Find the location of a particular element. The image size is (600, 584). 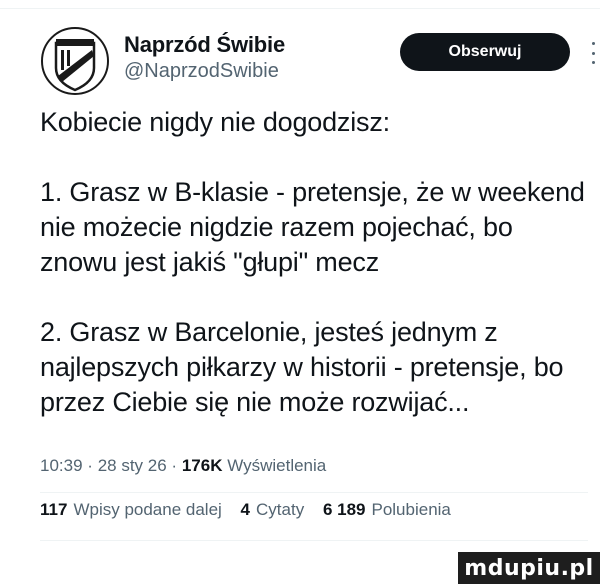

likes-count: 6 189 is located at coordinates (344, 509).